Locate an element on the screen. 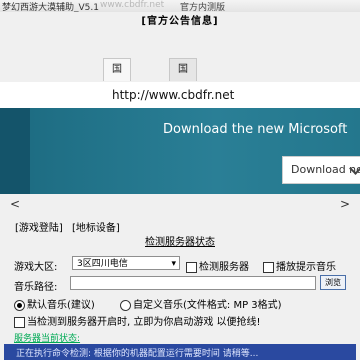 This screenshot has height=360, width=360. default-music-radio is located at coordinates (19, 305).